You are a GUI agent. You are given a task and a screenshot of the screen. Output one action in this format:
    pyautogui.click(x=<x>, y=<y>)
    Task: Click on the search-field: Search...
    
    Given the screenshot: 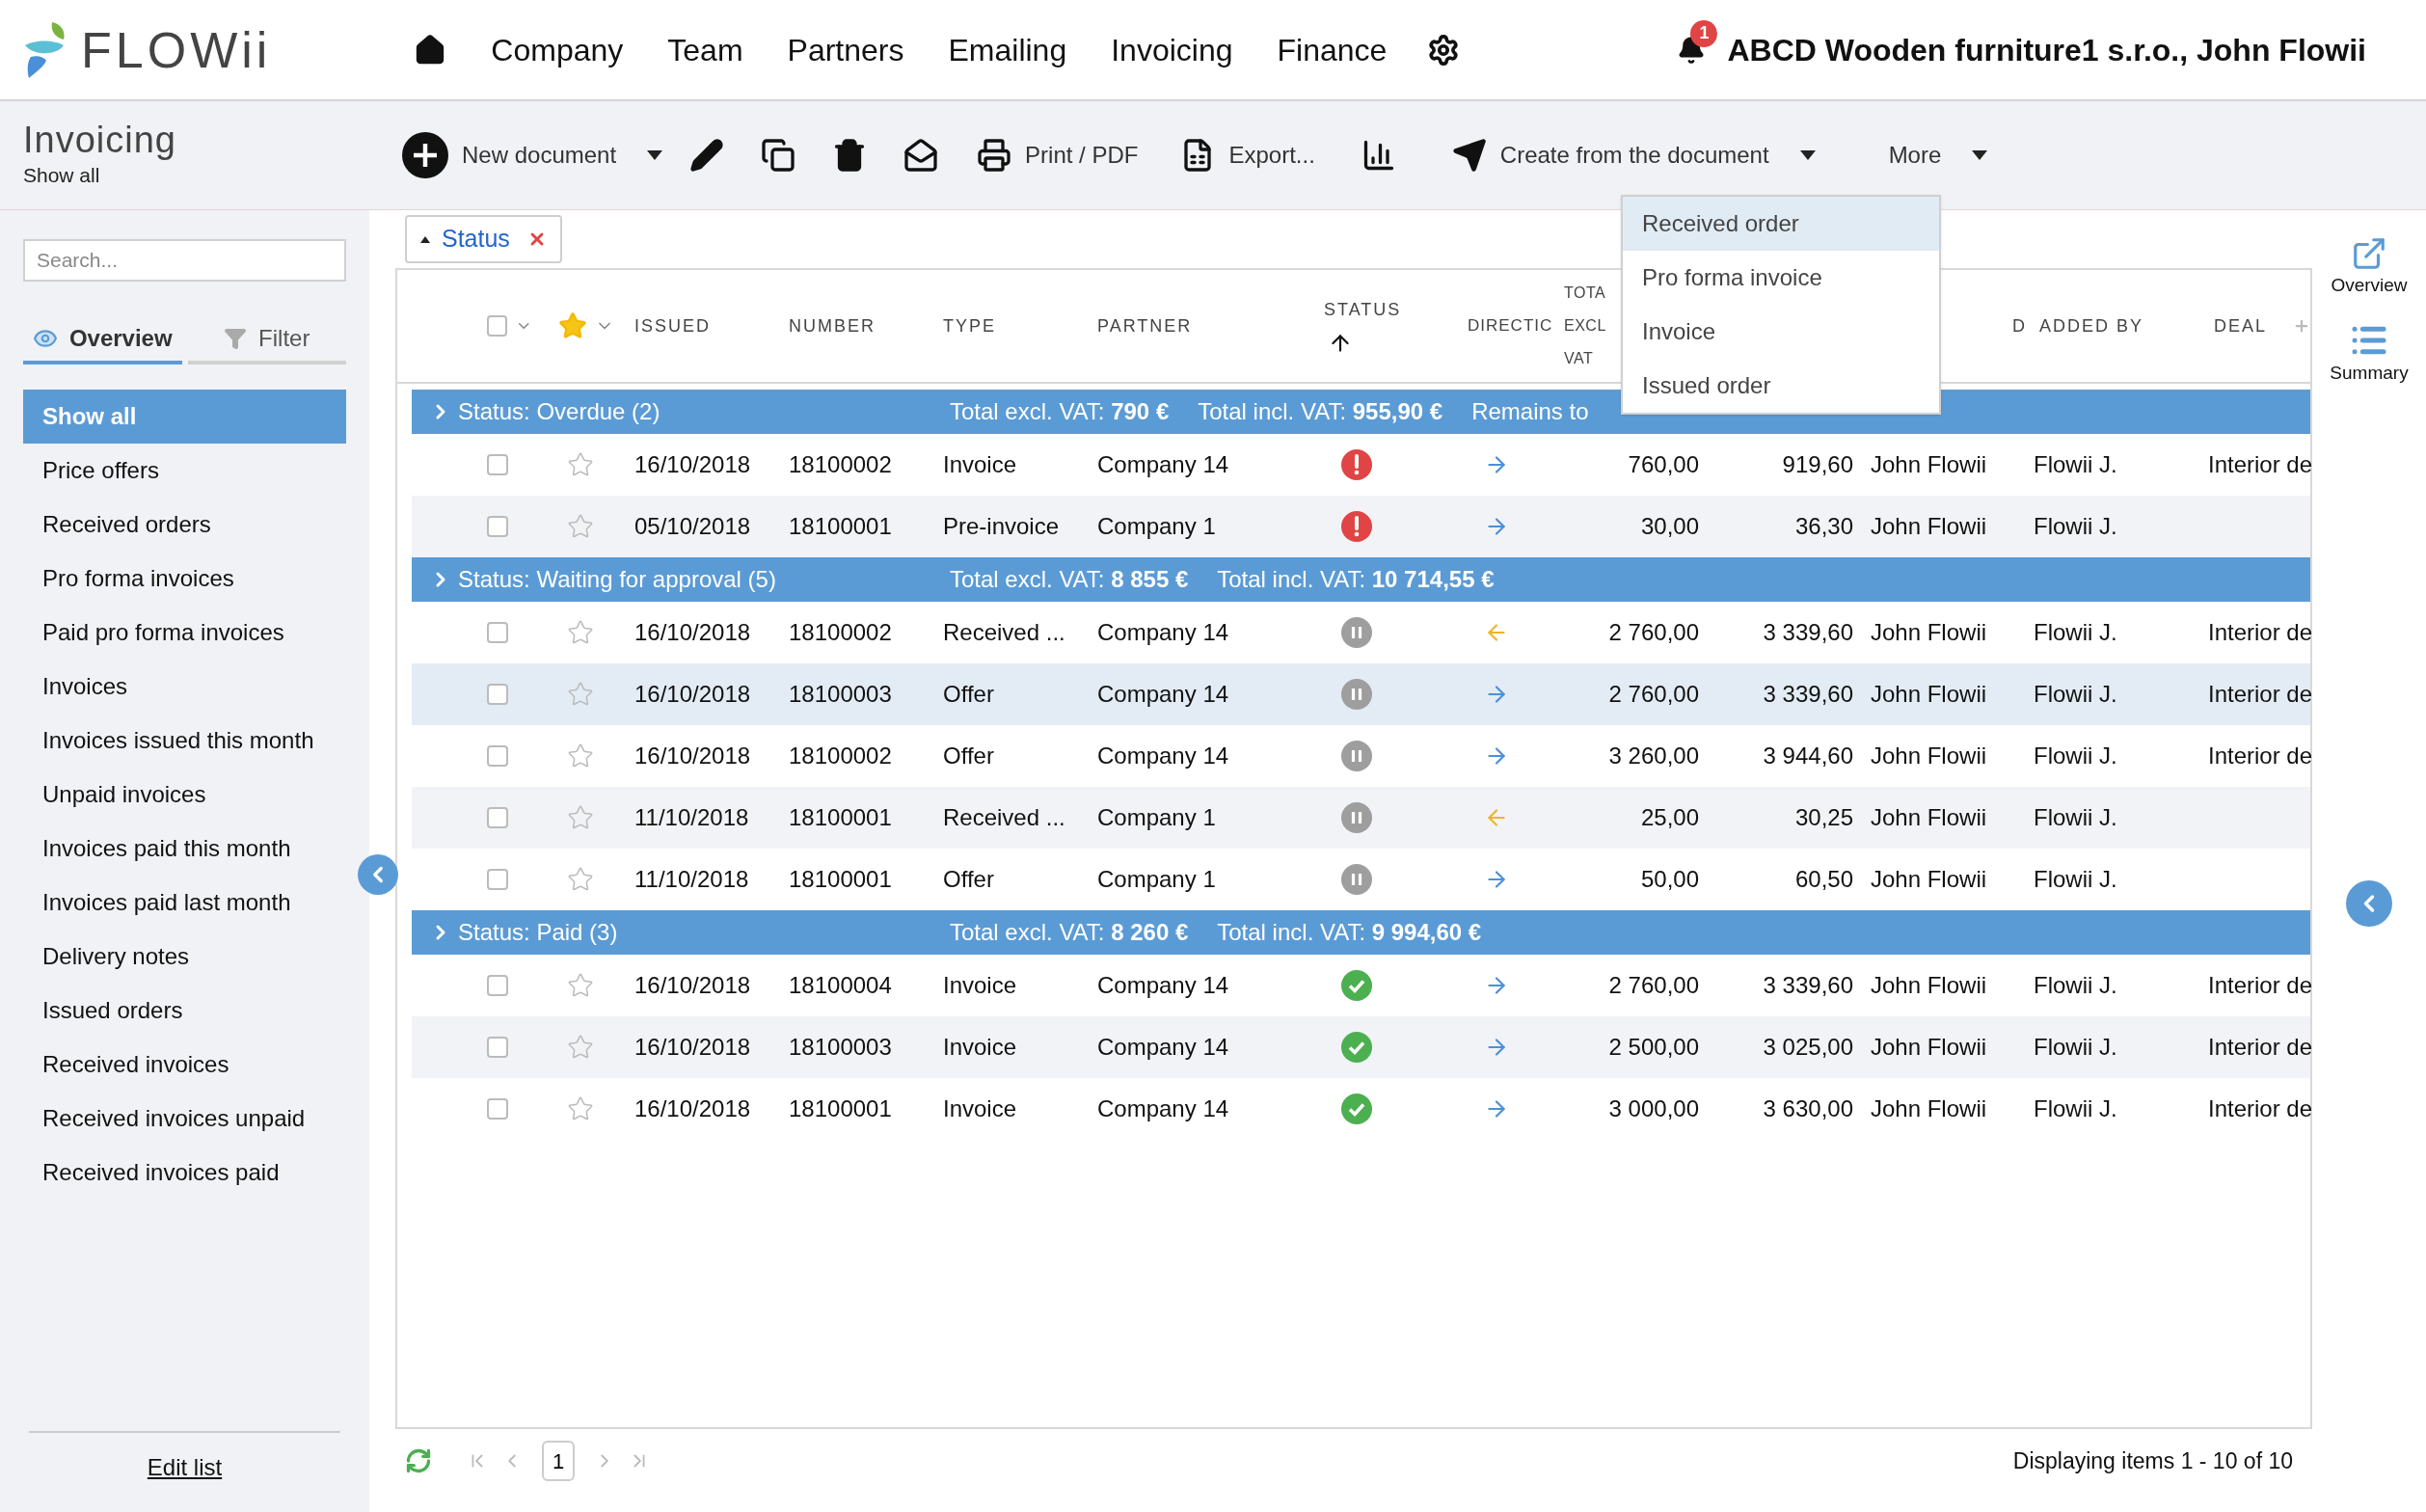 What is the action you would take?
    pyautogui.click(x=185, y=260)
    